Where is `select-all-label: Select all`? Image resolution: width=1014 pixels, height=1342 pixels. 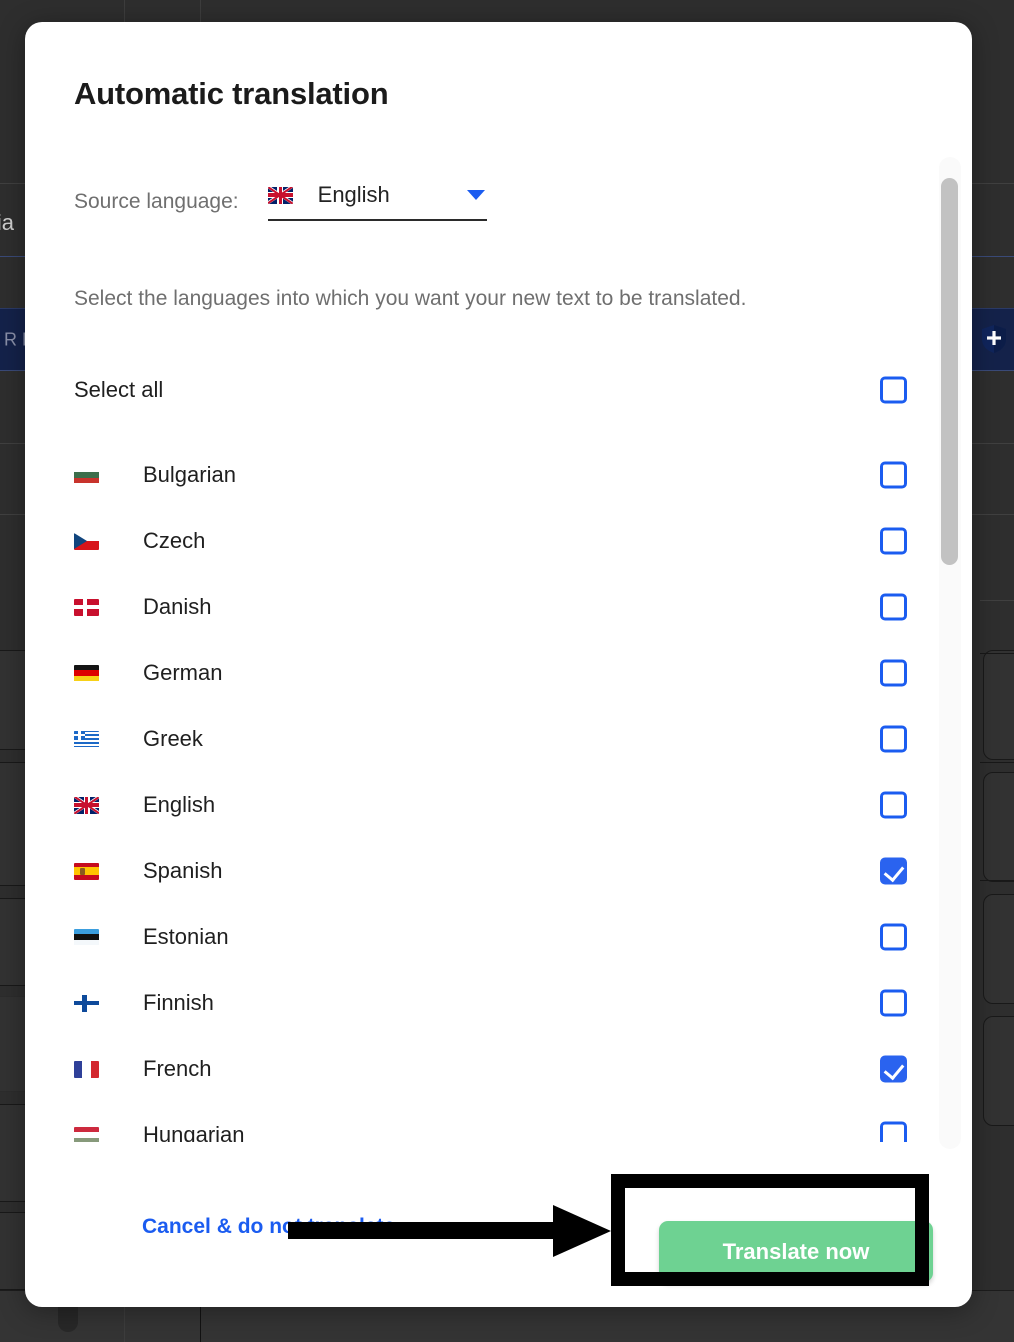 select-all-label: Select all is located at coordinates (119, 389).